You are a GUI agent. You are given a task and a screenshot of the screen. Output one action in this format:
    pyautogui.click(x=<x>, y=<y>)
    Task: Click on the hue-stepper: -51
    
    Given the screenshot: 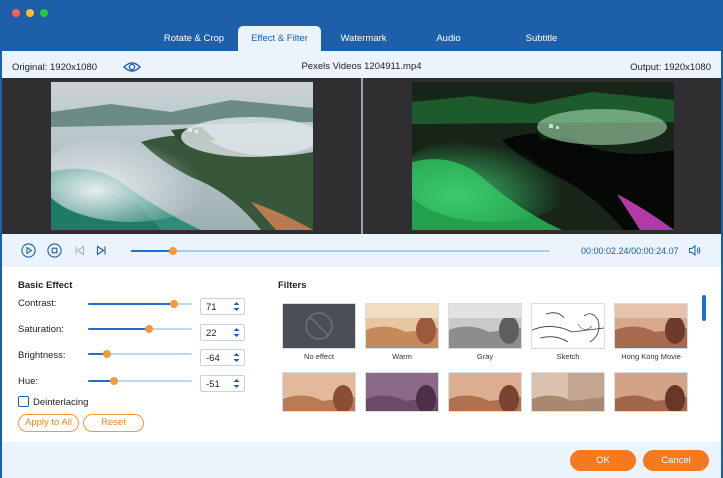 What is the action you would take?
    pyautogui.click(x=222, y=383)
    